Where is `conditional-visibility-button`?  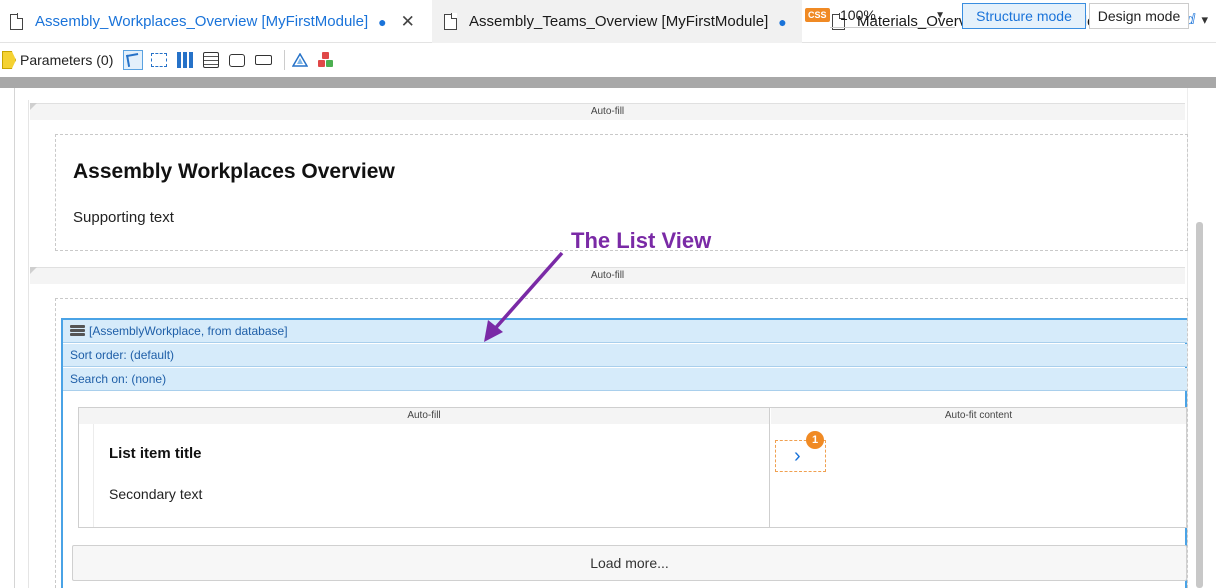 conditional-visibility-button is located at coordinates (300, 60).